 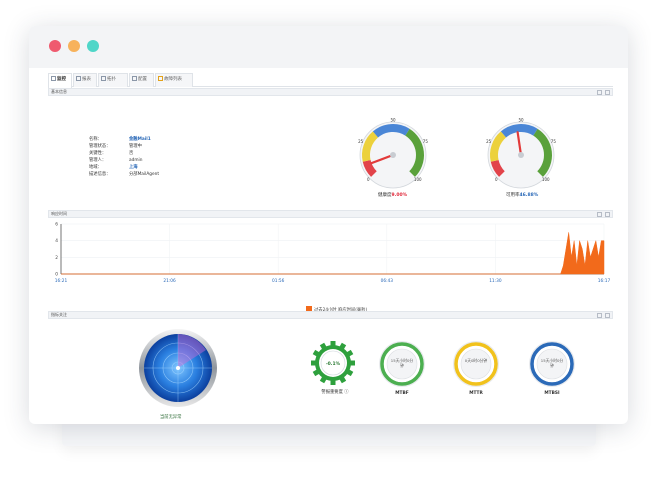 I want to click on tab-label: 拓扑, so click(x=111, y=79).